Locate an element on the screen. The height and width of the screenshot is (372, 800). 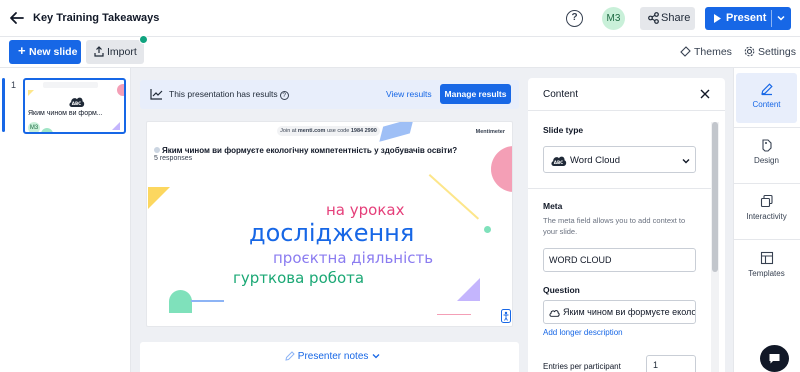
share-button: Share is located at coordinates (667, 18).